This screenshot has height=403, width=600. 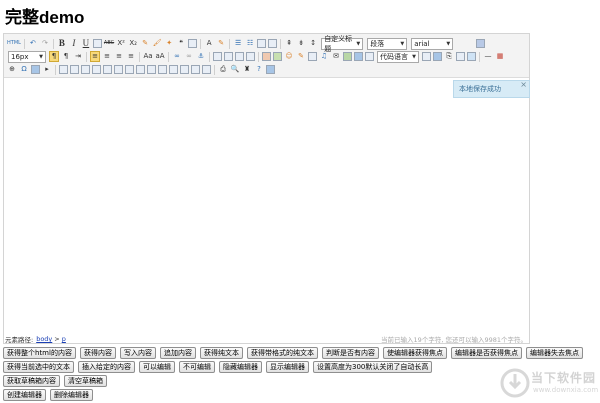 What do you see at coordinates (432, 43) in the screenshot?
I see `font-family-select: arial ▼` at bounding box center [432, 43].